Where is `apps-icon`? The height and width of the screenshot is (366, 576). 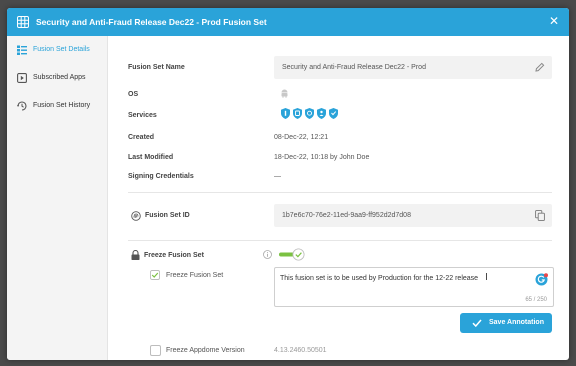
apps-icon is located at coordinates (22, 78).